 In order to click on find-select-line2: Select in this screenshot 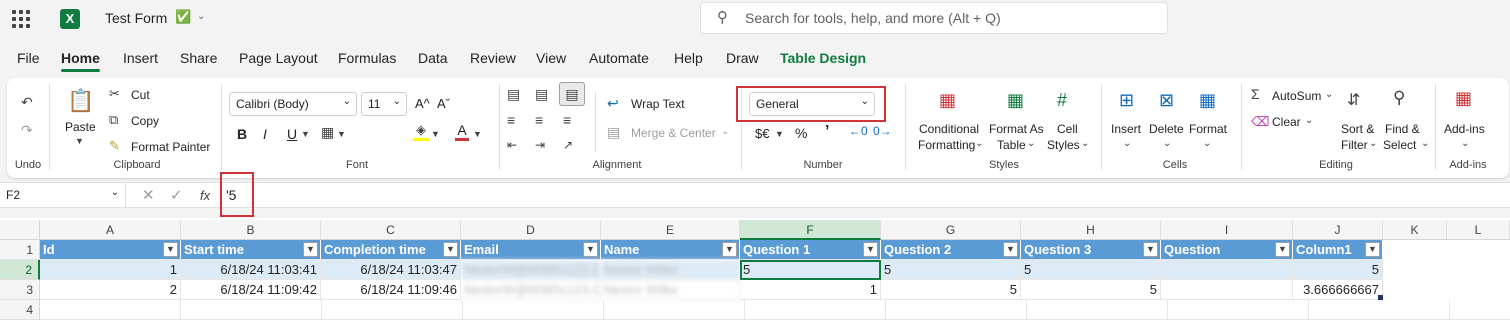, I will do `click(1399, 145)`.